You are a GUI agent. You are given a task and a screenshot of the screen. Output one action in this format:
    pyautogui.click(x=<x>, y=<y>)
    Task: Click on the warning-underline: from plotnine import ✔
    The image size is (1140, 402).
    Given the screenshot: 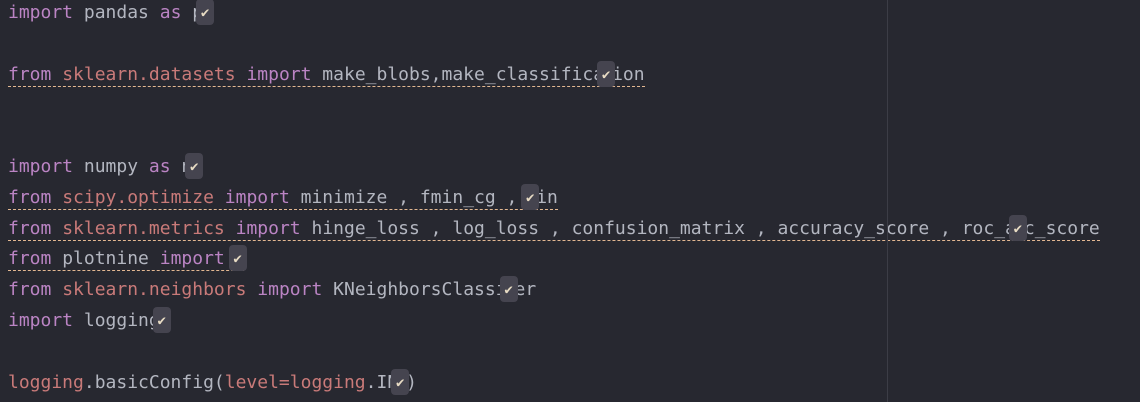 What is the action you would take?
    pyautogui.click(x=127, y=258)
    